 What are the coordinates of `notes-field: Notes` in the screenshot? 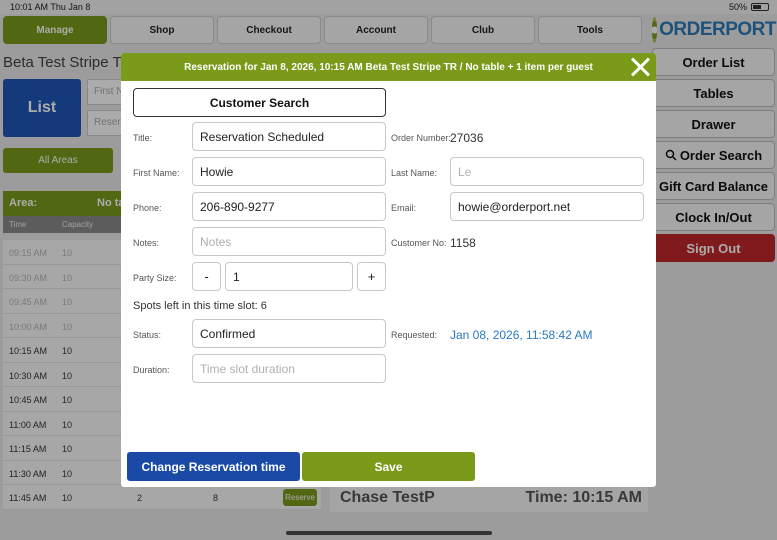 It's located at (289, 241).